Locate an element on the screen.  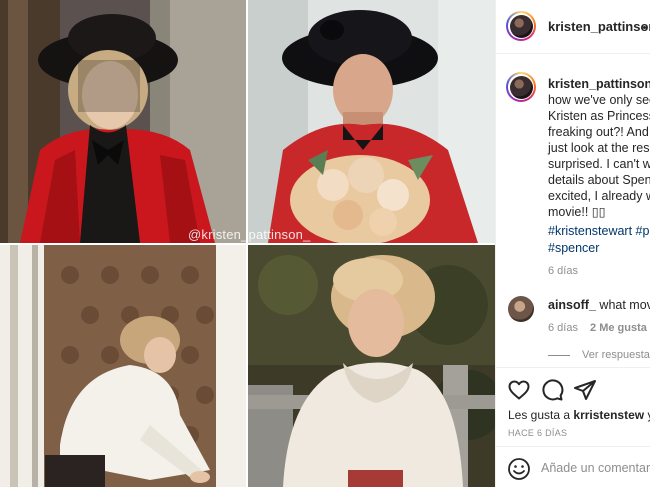
post-age: HACE 6 DÍAS is located at coordinates (538, 433).